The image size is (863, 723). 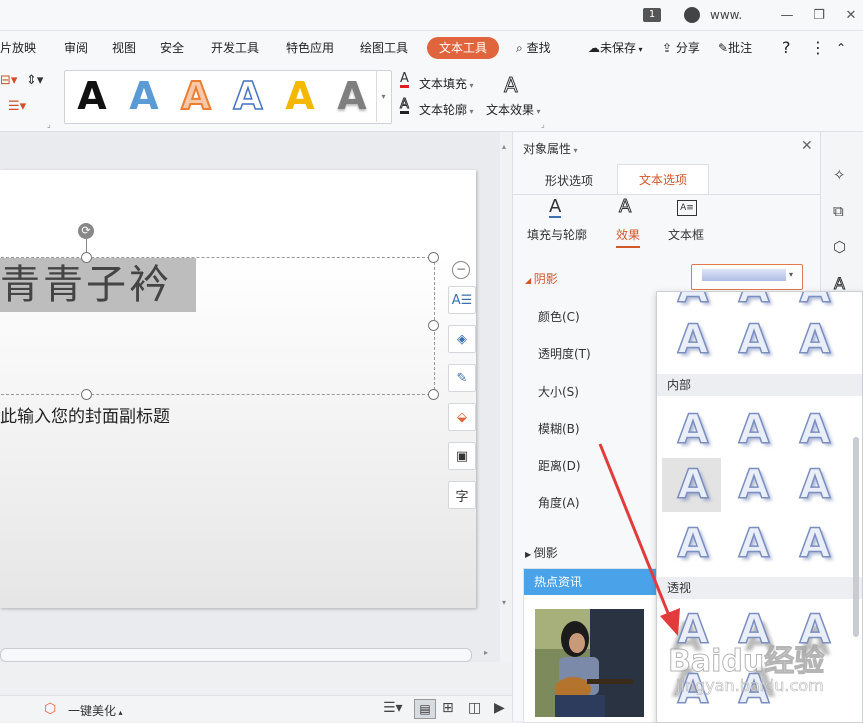 What do you see at coordinates (807, 146) in the screenshot?
I see `close-panel-icon: ✕` at bounding box center [807, 146].